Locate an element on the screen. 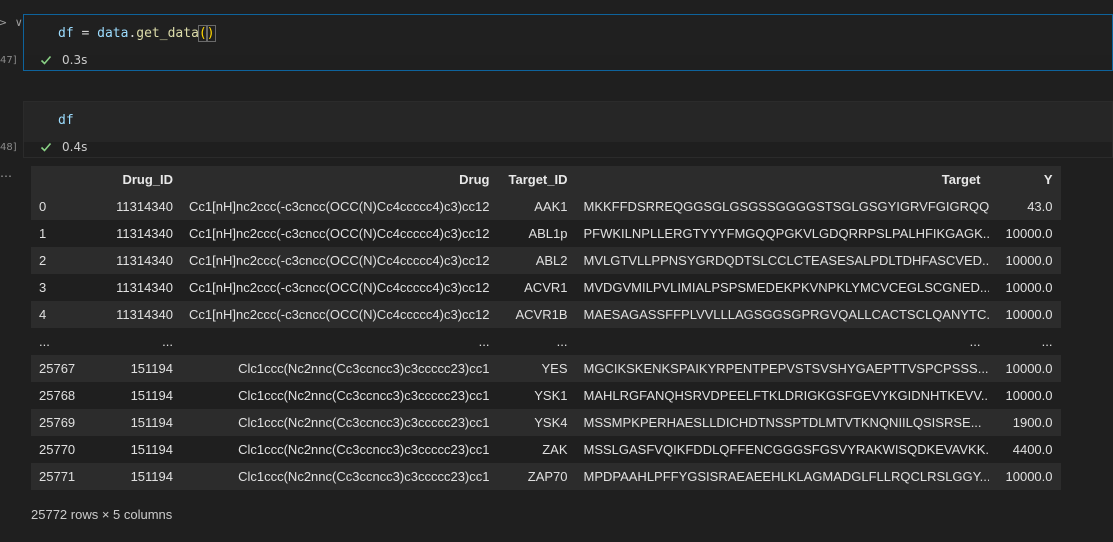  header-index is located at coordinates (62, 179).